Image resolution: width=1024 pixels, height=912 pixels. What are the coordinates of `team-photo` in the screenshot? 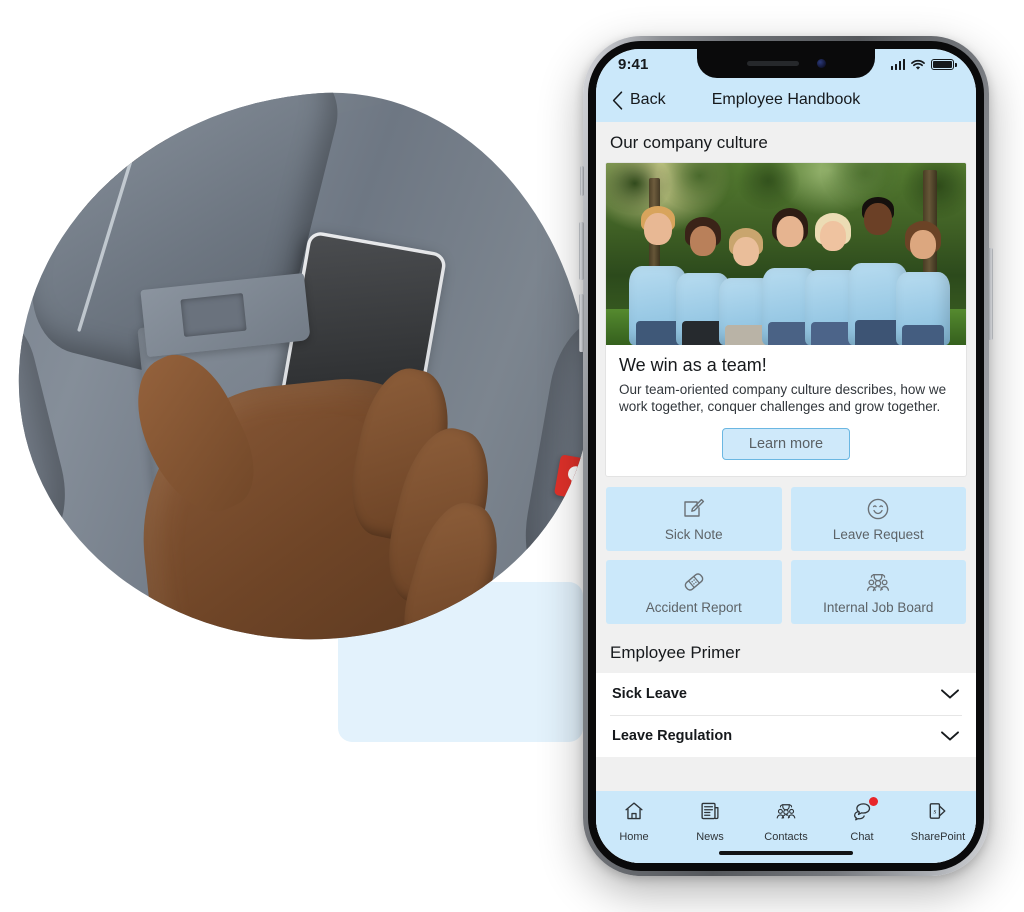 It's located at (786, 254).